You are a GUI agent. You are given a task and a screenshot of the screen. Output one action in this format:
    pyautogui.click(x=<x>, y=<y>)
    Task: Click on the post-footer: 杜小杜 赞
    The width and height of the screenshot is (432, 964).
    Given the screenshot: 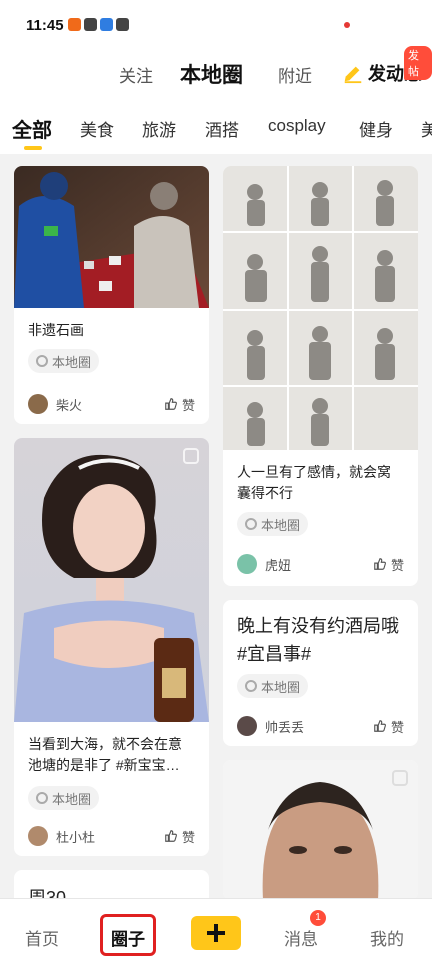 What is the action you would take?
    pyautogui.click(x=111, y=836)
    